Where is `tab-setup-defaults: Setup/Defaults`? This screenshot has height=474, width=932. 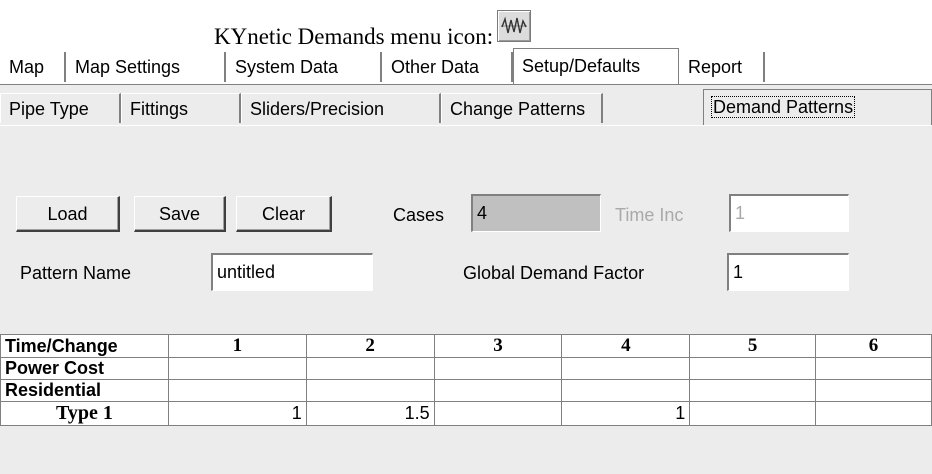 tab-setup-defaults: Setup/Defaults is located at coordinates (596, 66).